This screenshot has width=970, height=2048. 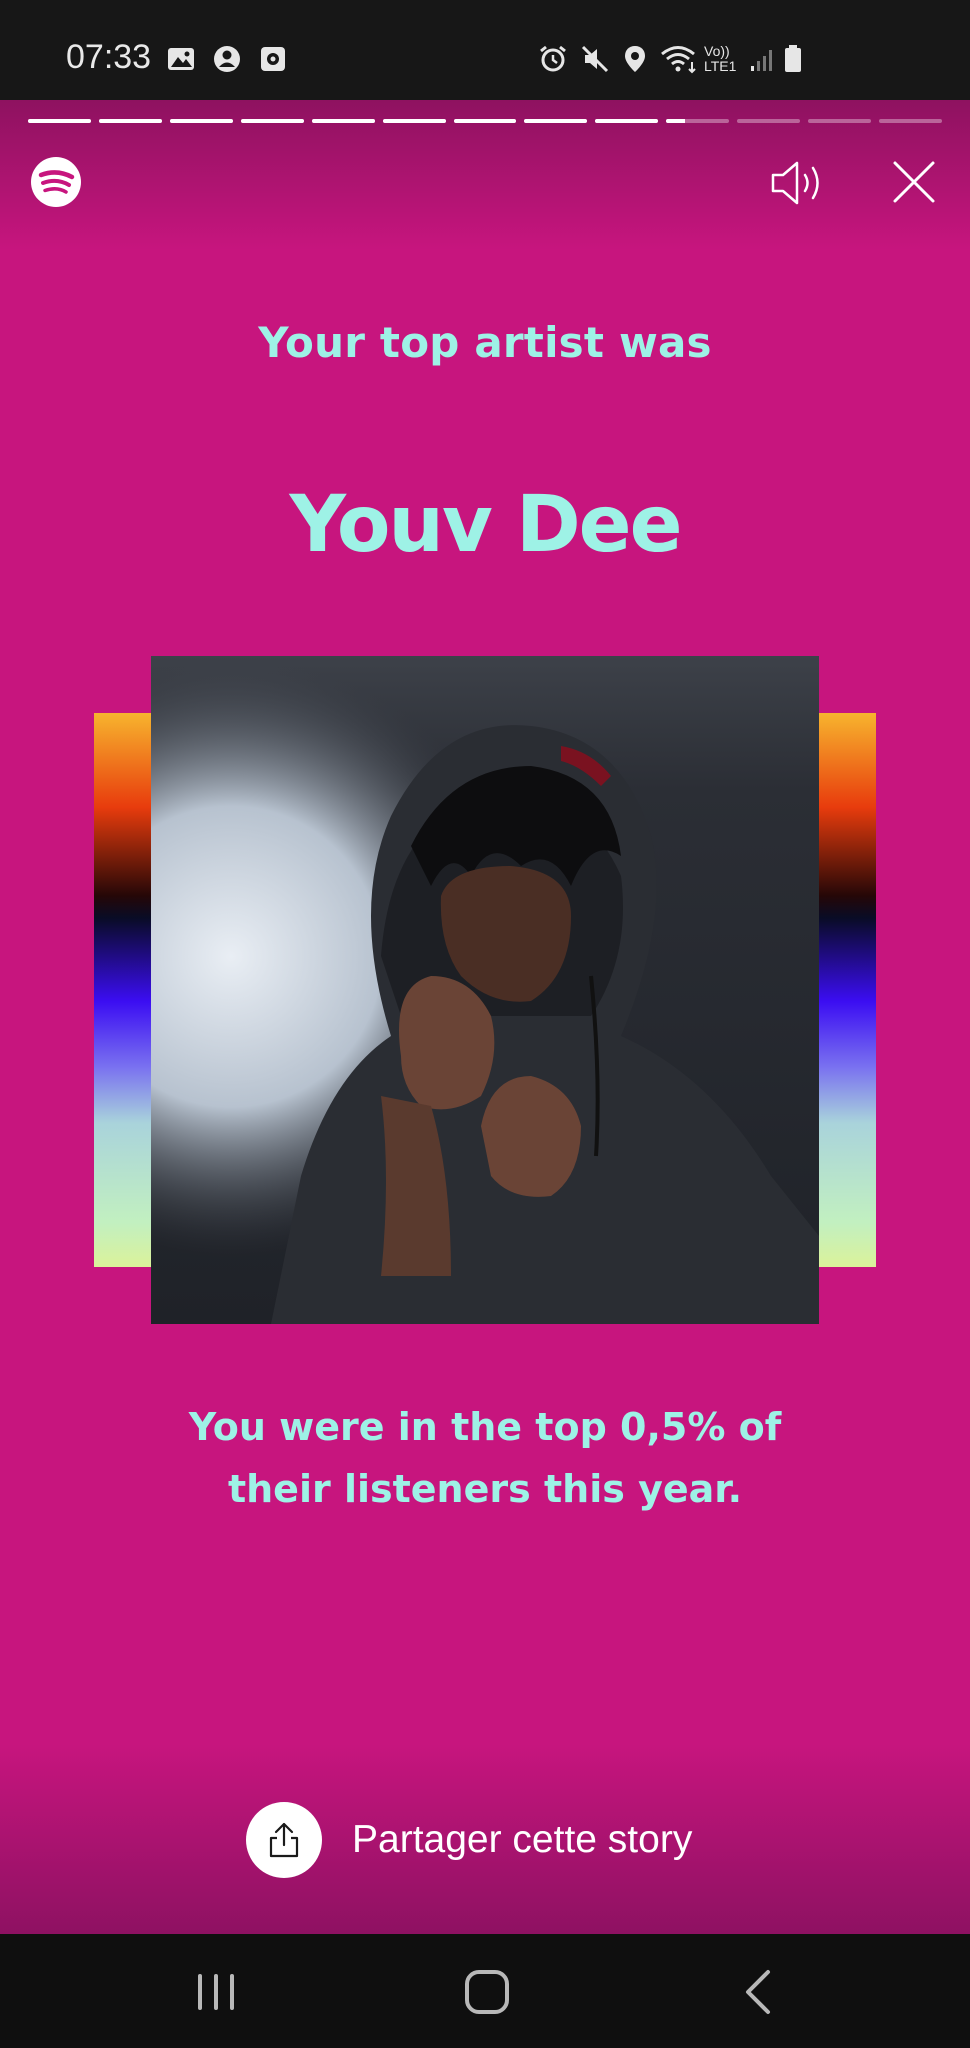 I want to click on wifi-icon, so click(x=678, y=60).